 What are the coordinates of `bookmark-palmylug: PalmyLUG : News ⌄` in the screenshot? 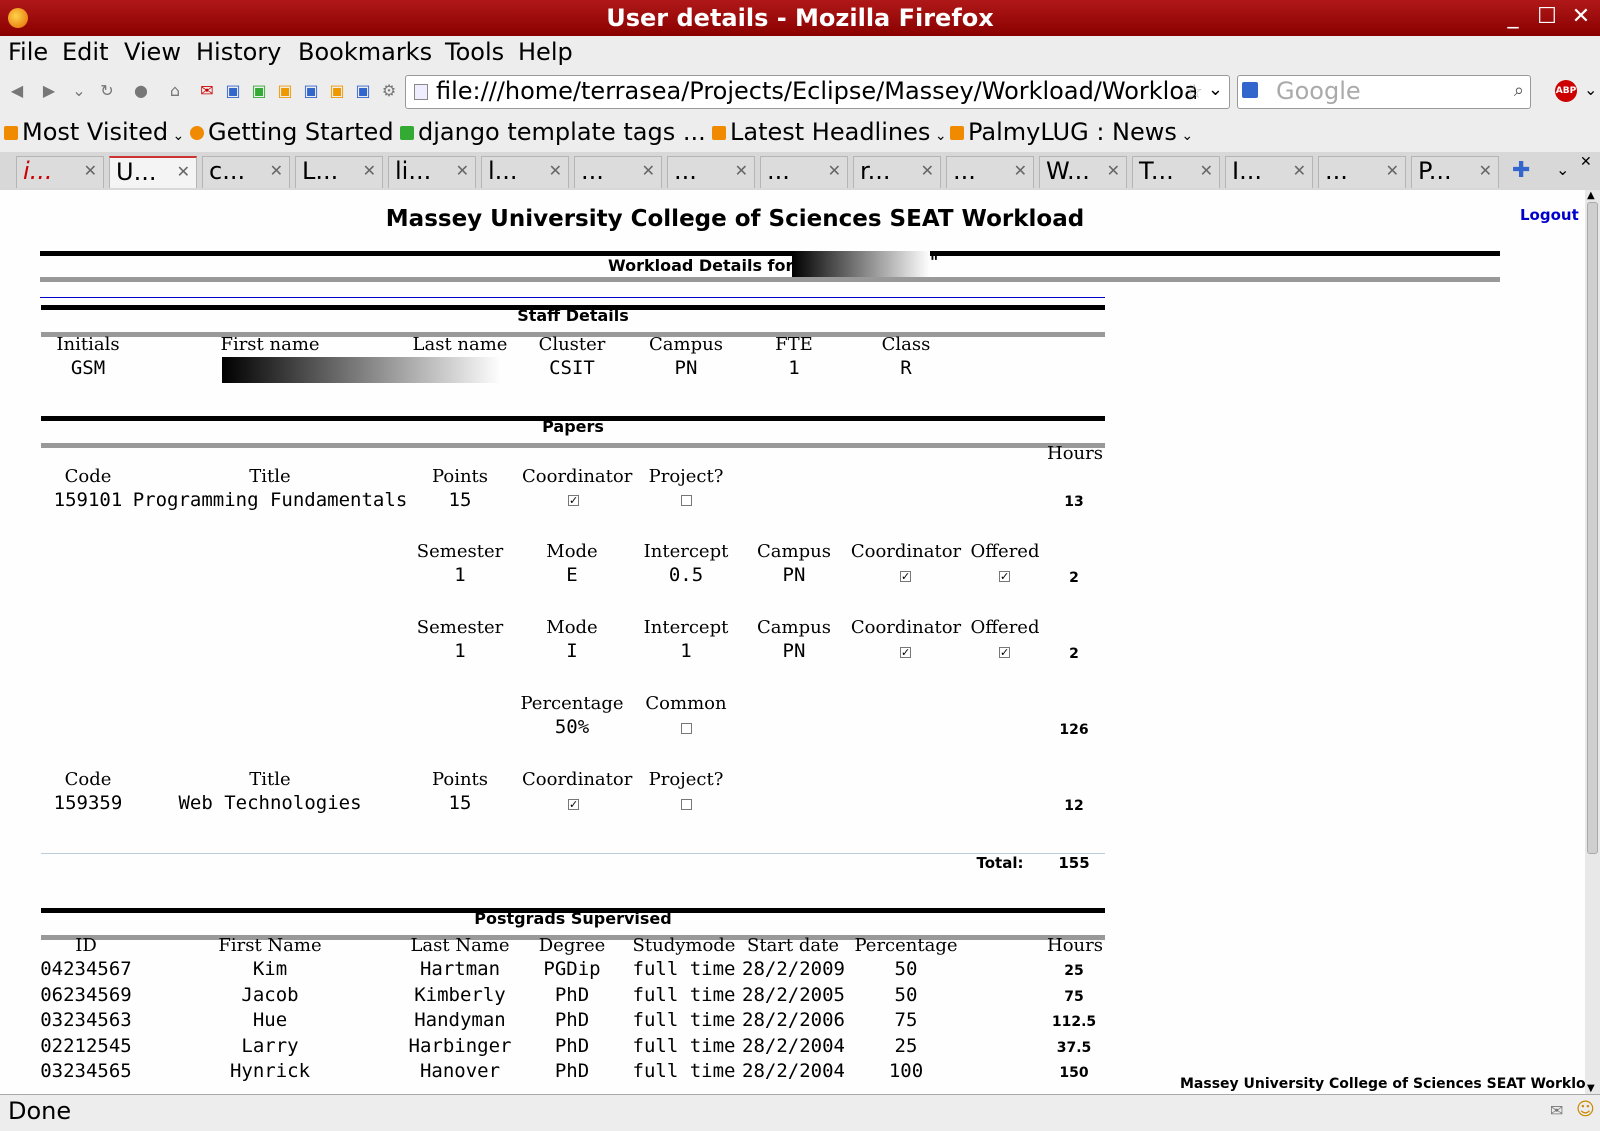 It's located at (1071, 132).